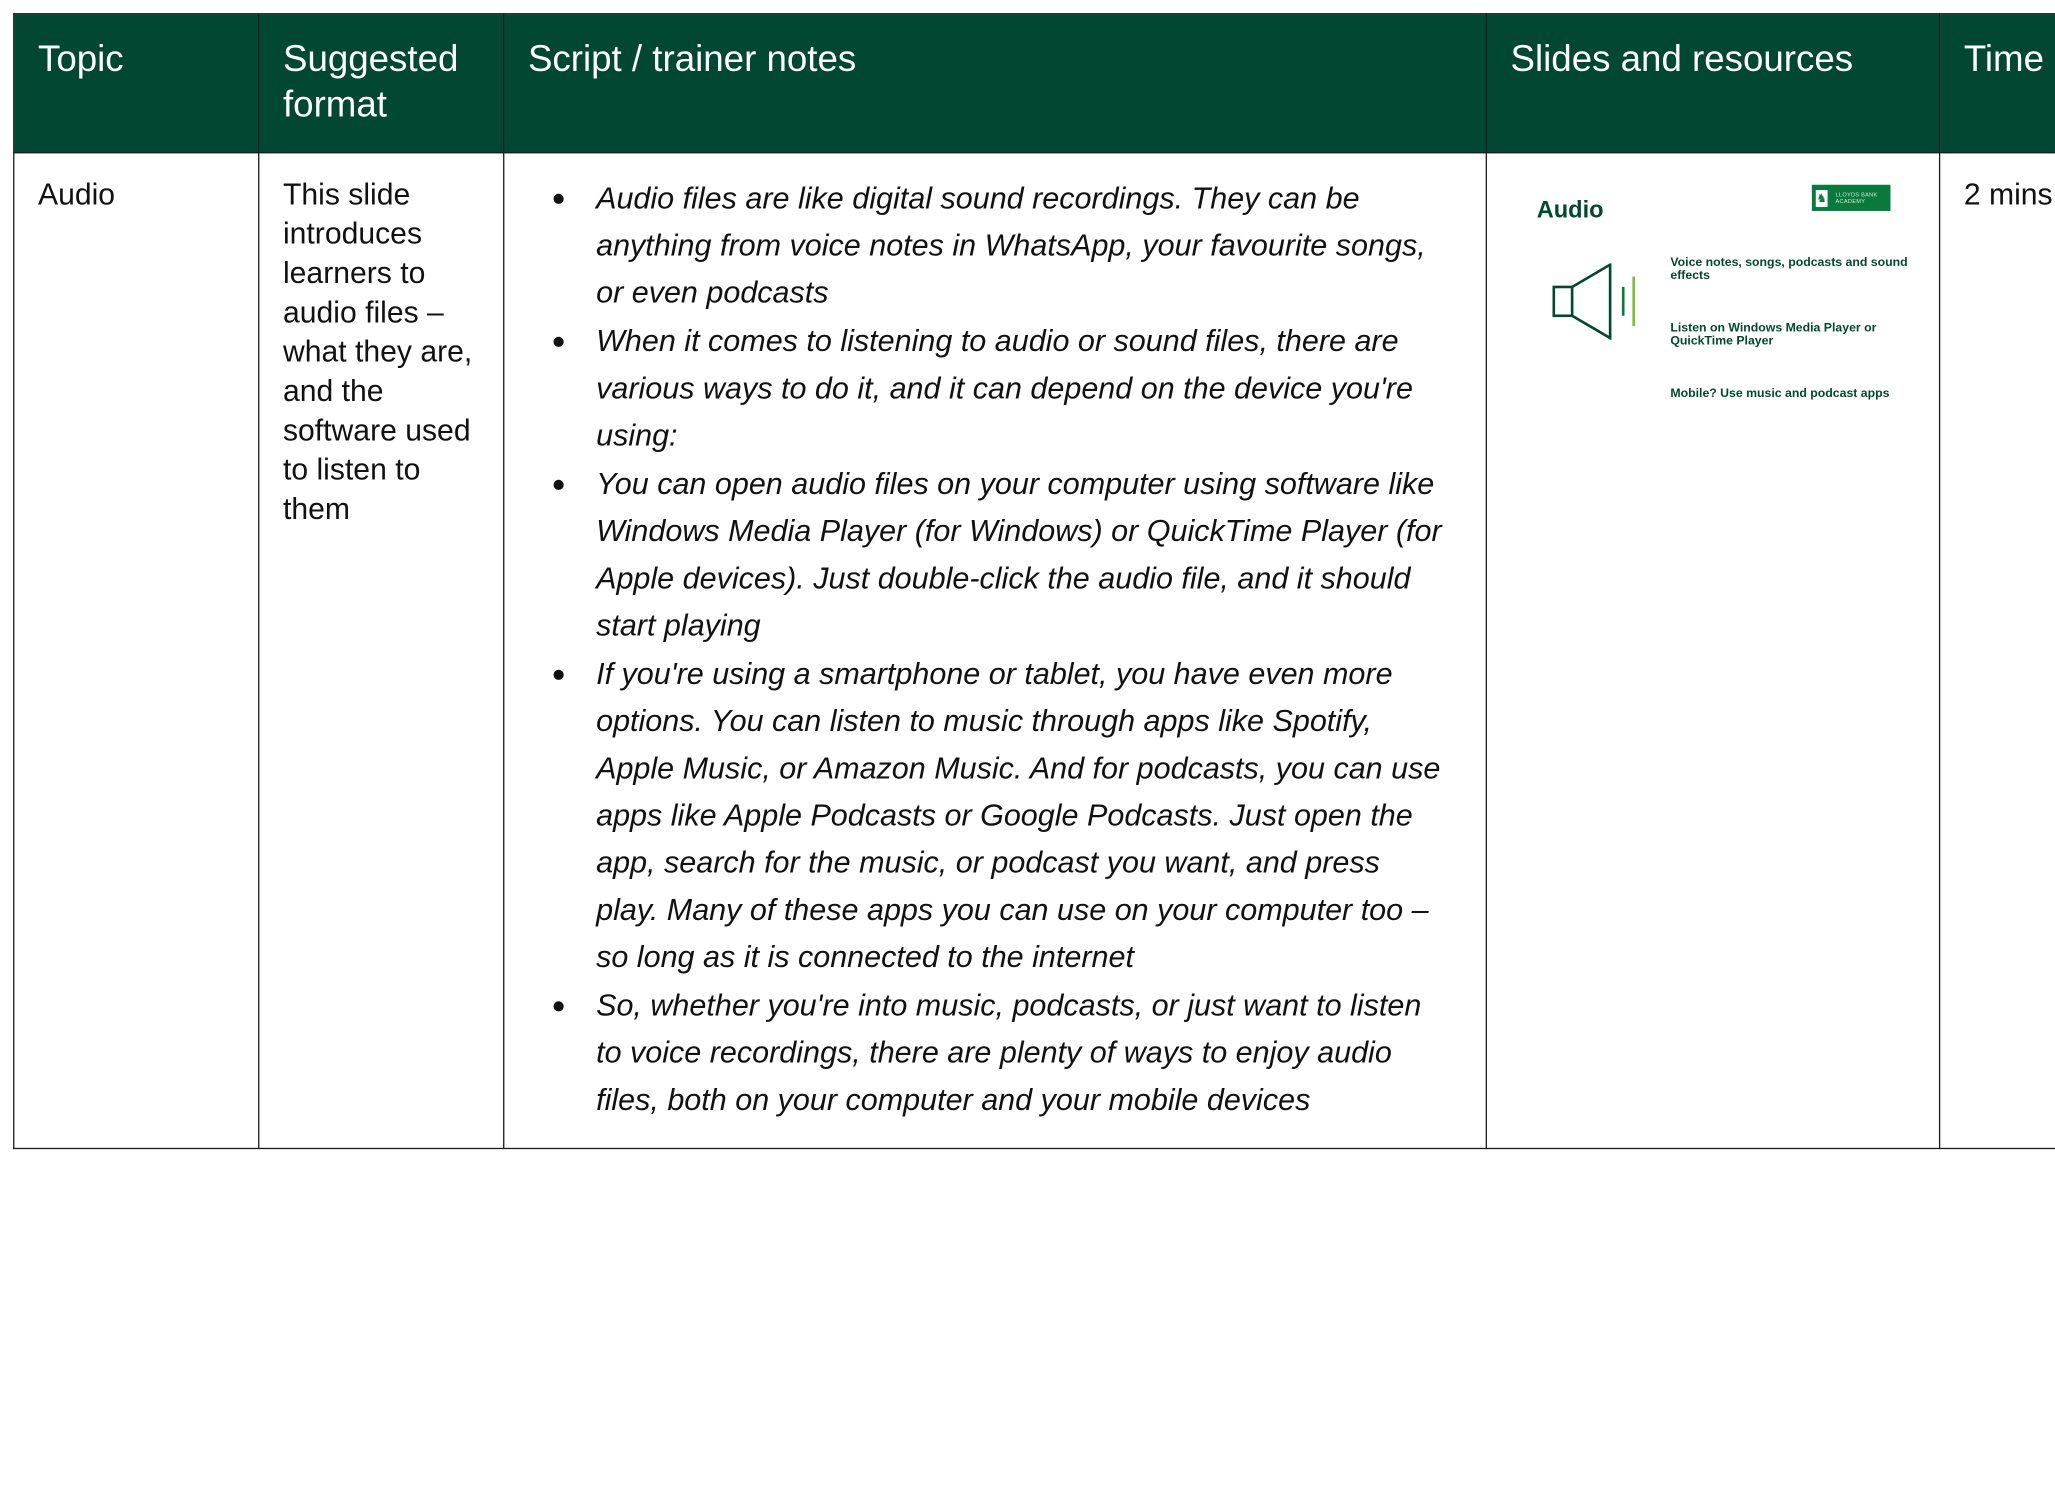  I want to click on logo-text: LLOYDS BANK ACADEMY, so click(1856, 198).